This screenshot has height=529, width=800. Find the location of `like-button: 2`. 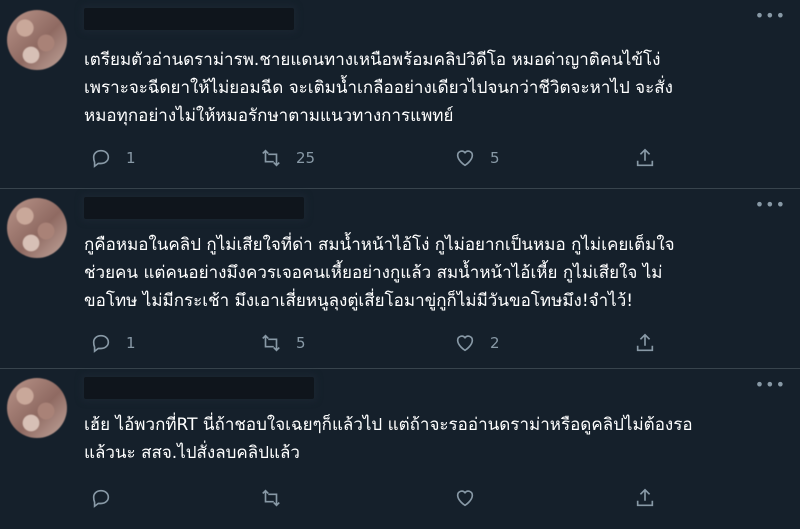

like-button: 2 is located at coordinates (477, 343).